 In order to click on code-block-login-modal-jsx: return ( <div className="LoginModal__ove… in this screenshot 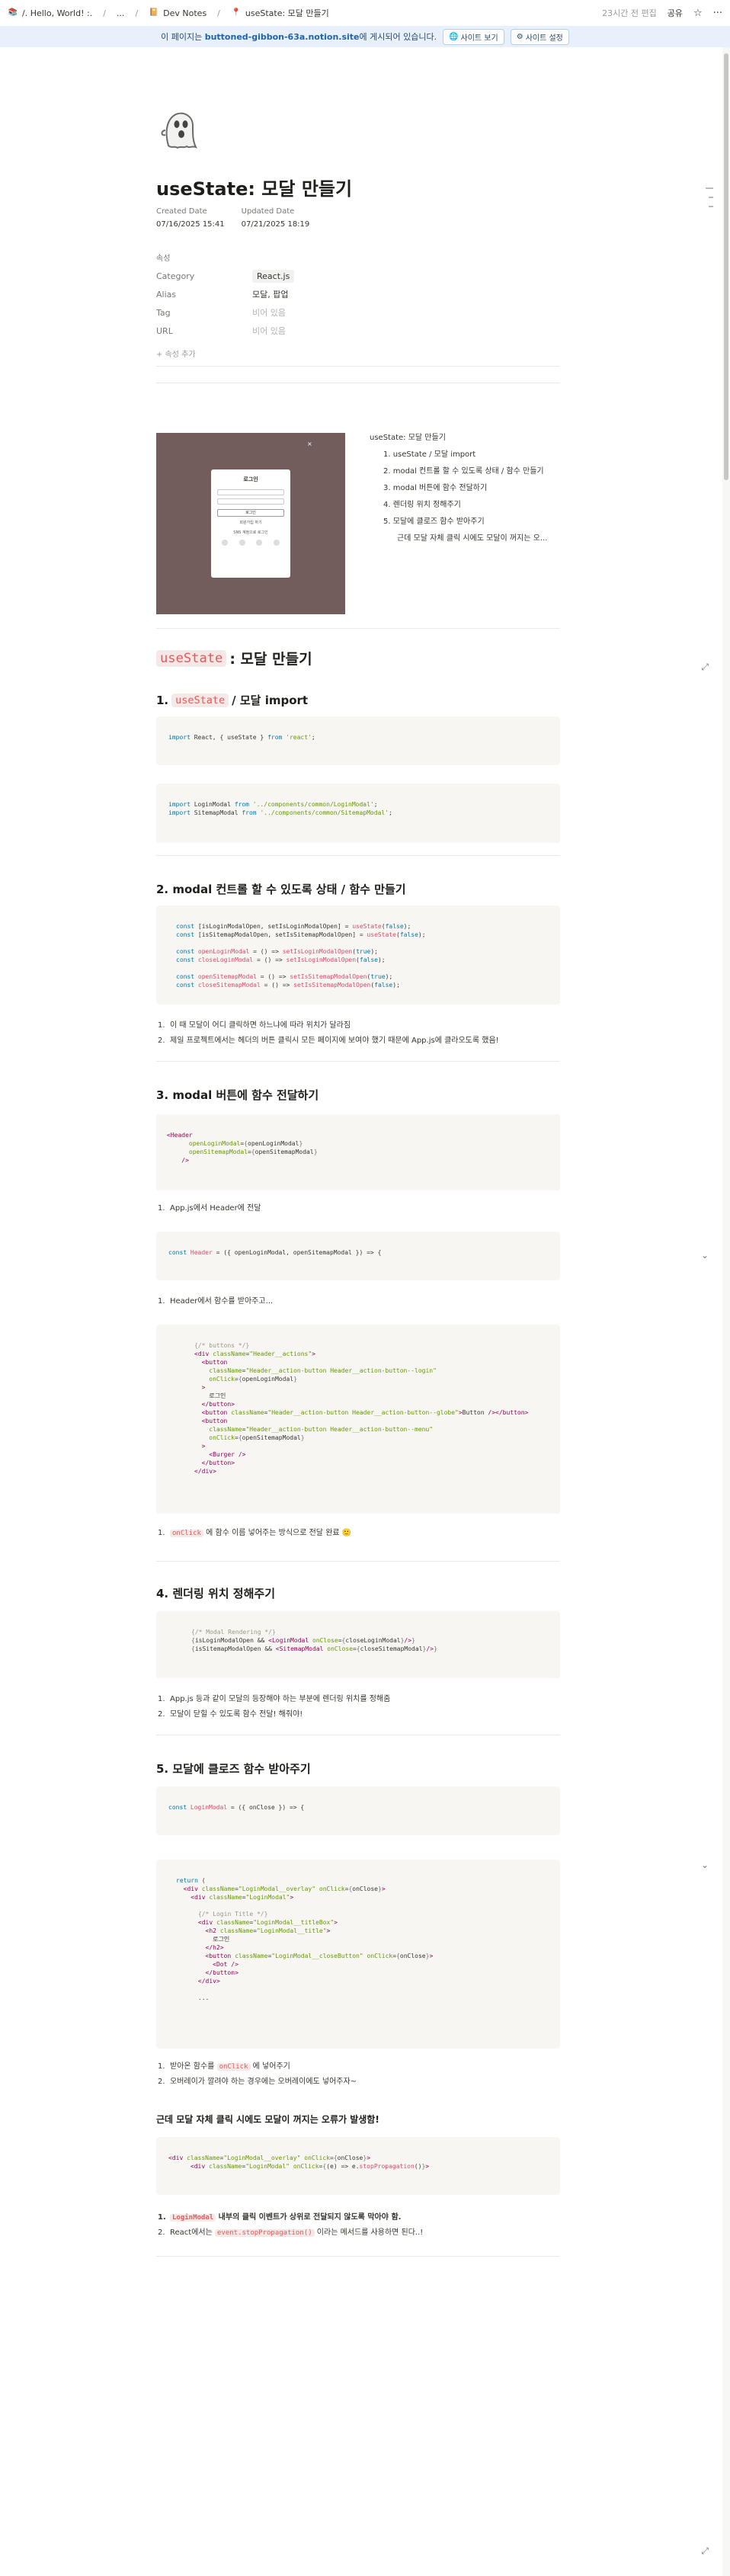, I will do `click(358, 1954)`.